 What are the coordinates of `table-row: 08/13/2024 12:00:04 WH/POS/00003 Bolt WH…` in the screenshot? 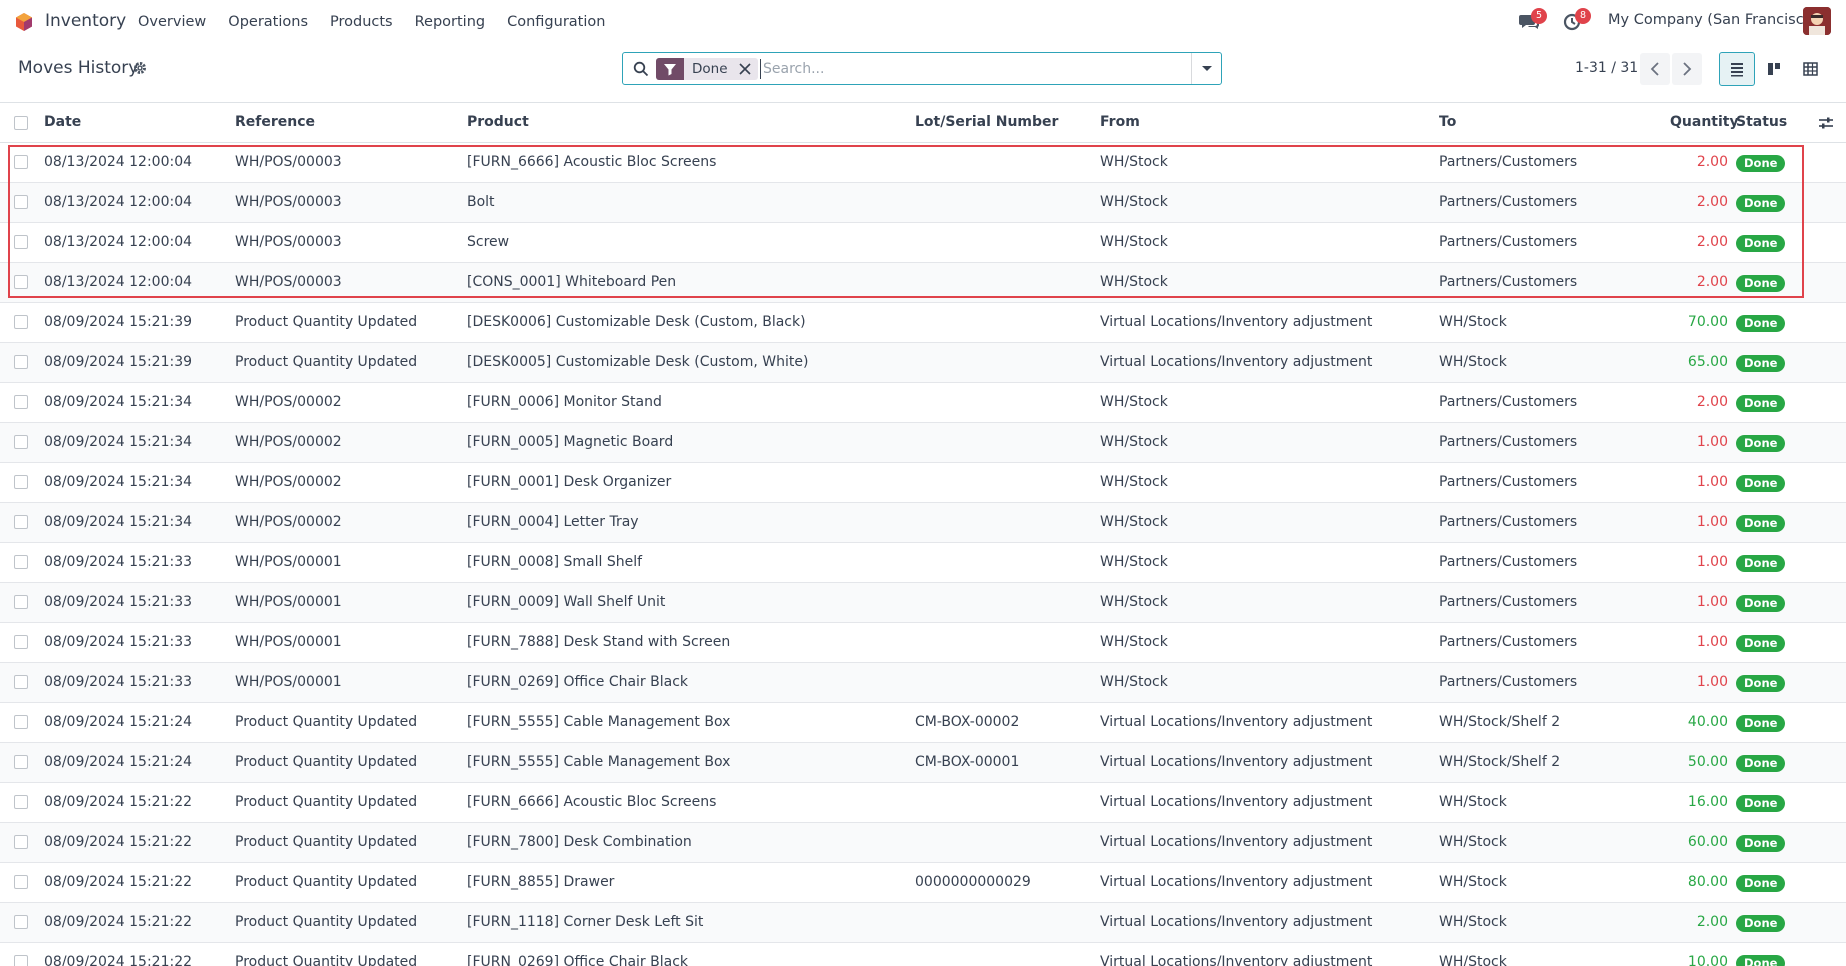 It's located at (923, 203).